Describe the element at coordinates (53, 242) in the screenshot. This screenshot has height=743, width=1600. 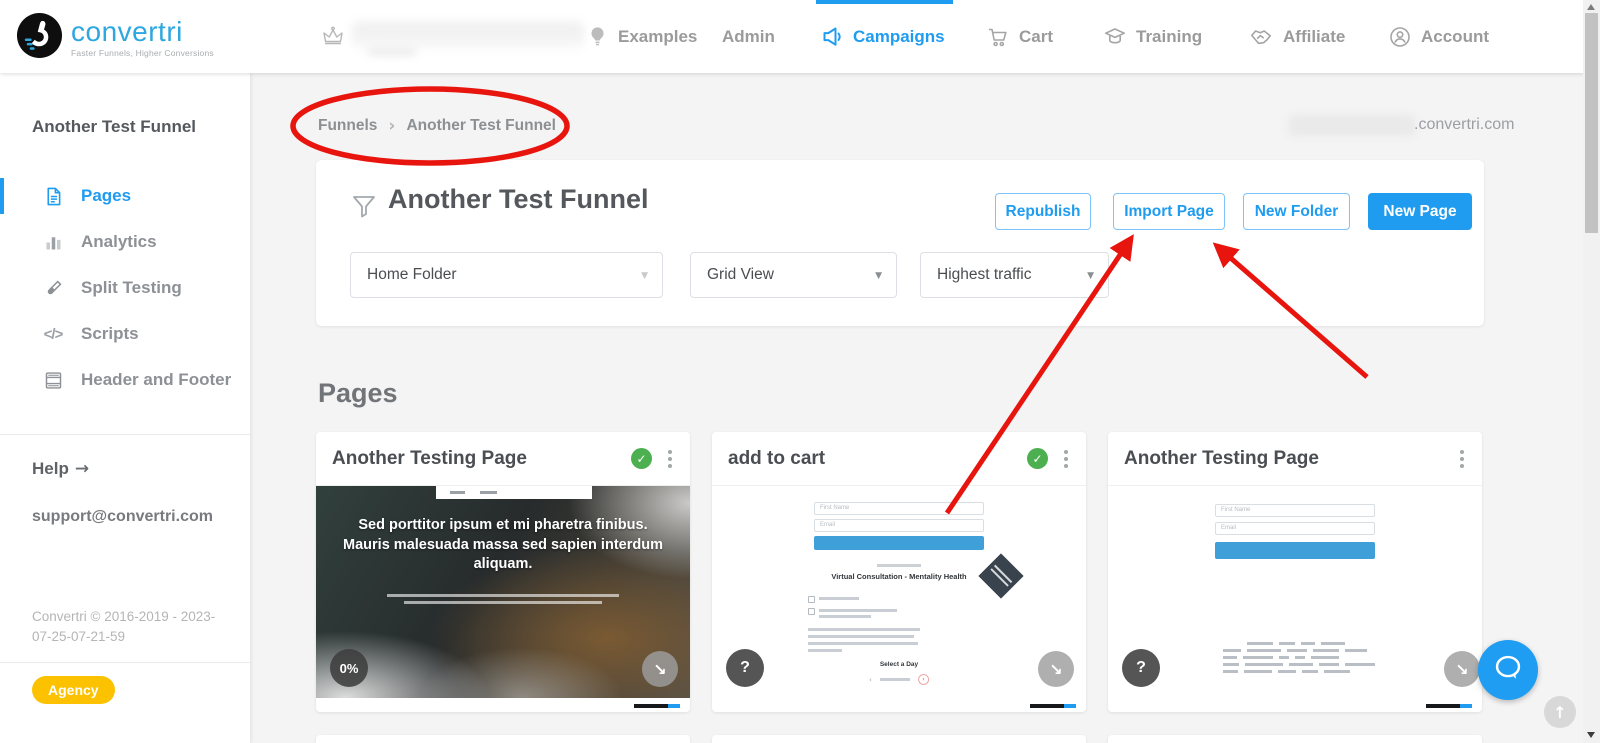
I see `bar-chart-icon` at that location.